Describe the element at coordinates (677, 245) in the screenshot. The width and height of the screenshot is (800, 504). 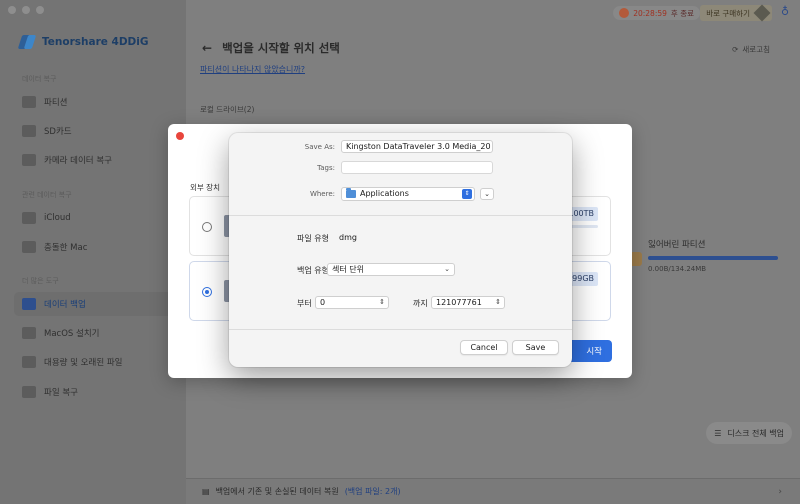
I see `lost-partition-name: 잃어버린 파티션` at that location.